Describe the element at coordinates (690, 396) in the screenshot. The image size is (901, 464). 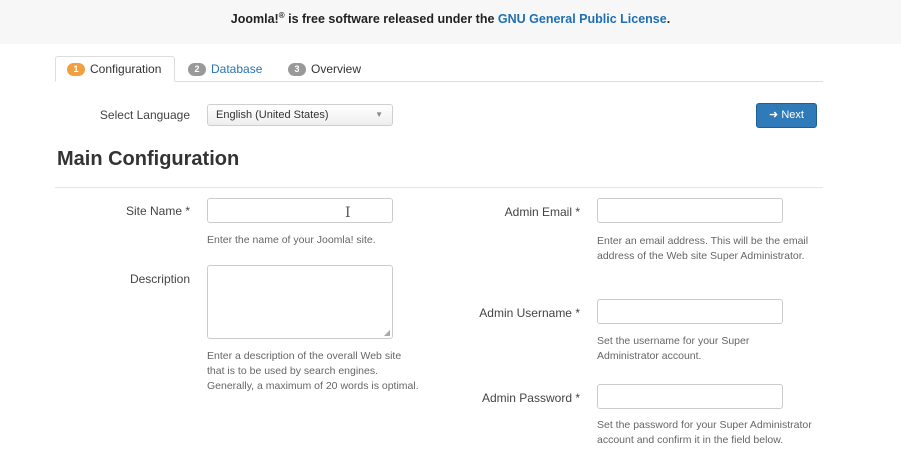
I see `admin-password-input` at that location.